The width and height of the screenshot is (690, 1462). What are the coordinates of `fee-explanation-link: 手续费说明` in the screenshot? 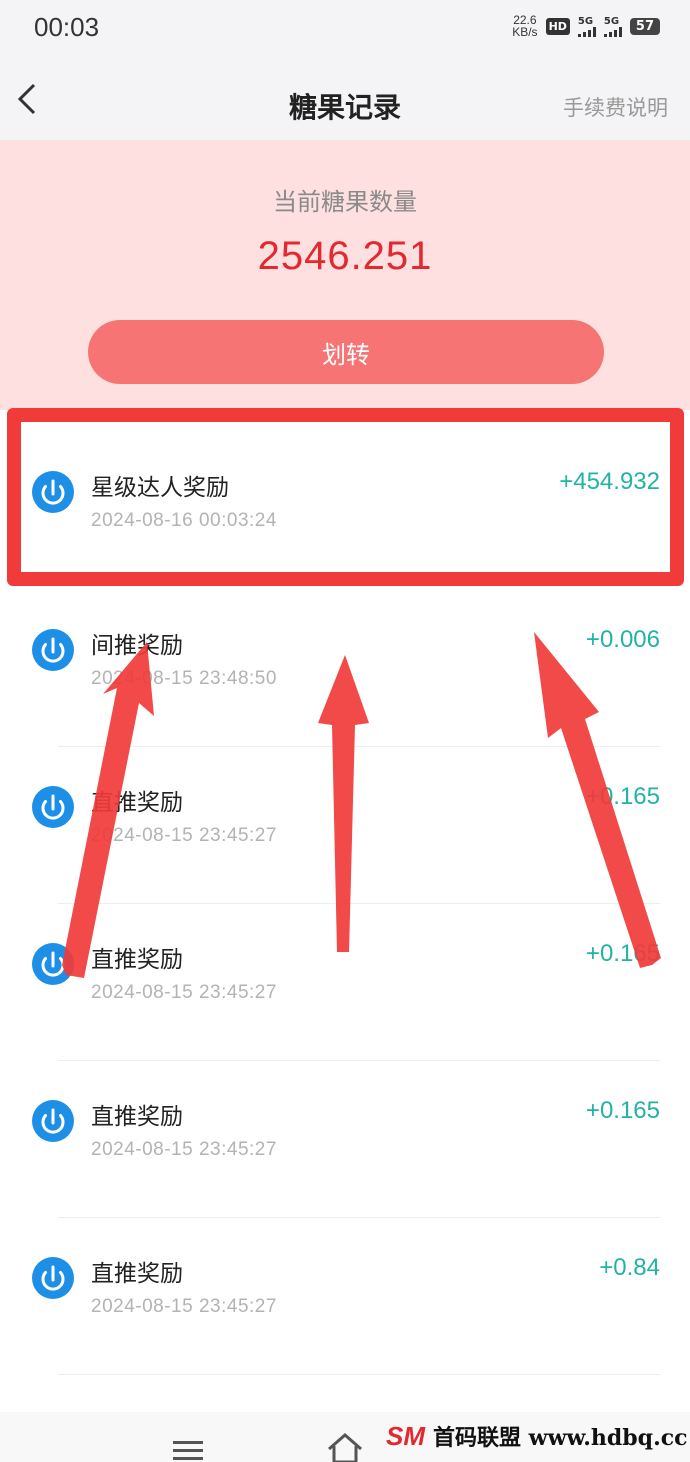 It's located at (615, 107).